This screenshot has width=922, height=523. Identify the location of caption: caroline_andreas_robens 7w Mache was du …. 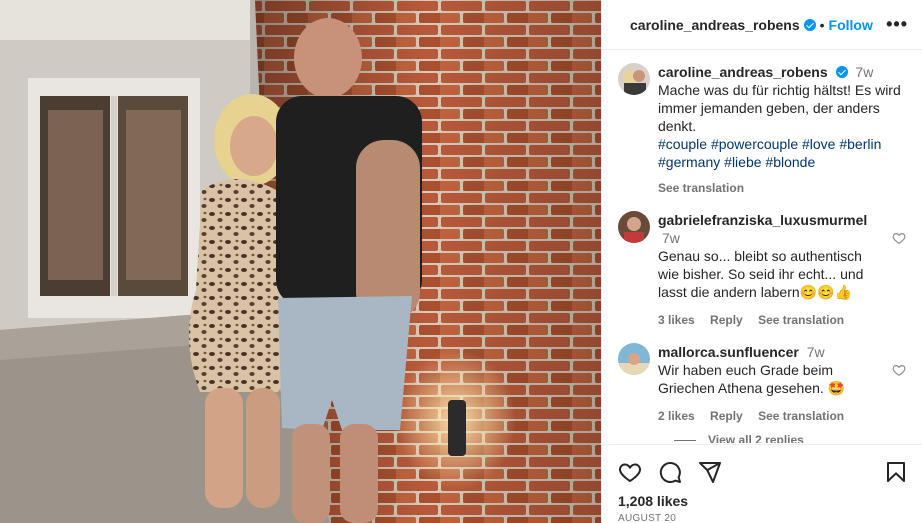
(763, 130).